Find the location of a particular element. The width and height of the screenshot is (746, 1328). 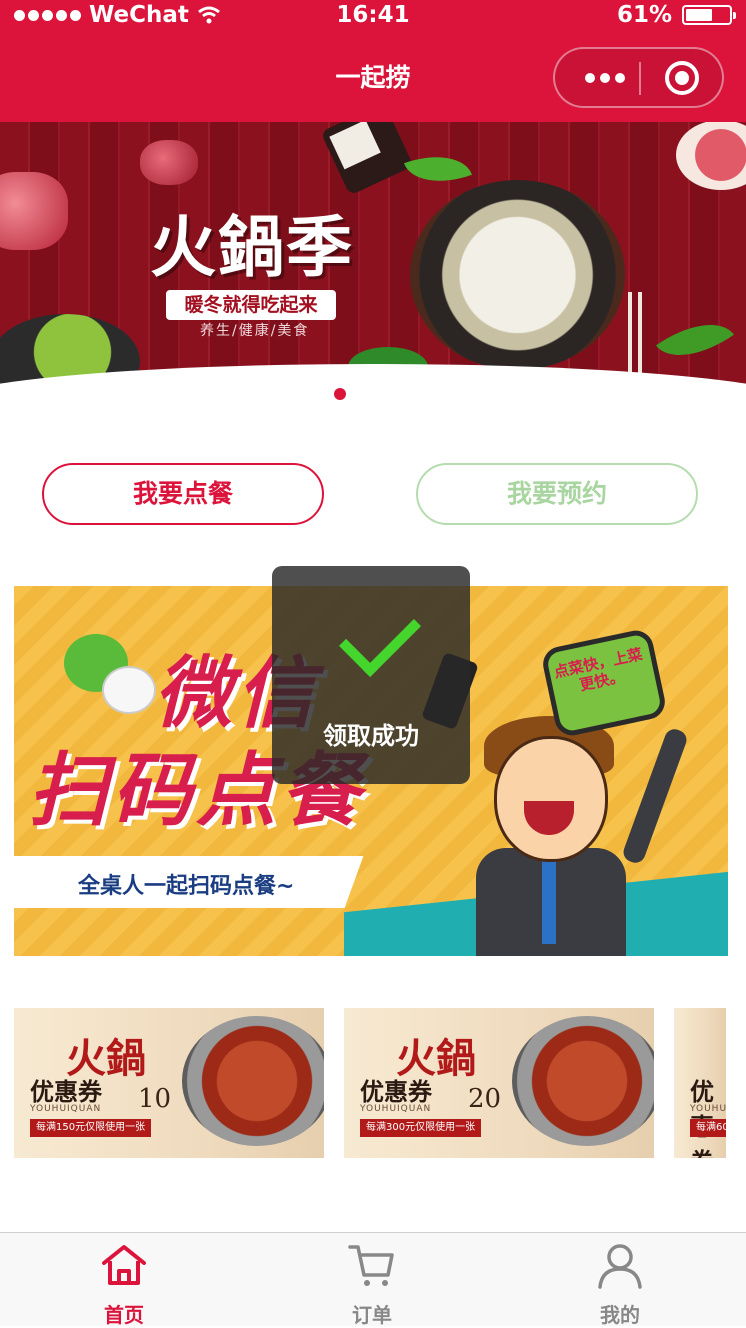

success-toast: 领取成功 is located at coordinates (371, 675).